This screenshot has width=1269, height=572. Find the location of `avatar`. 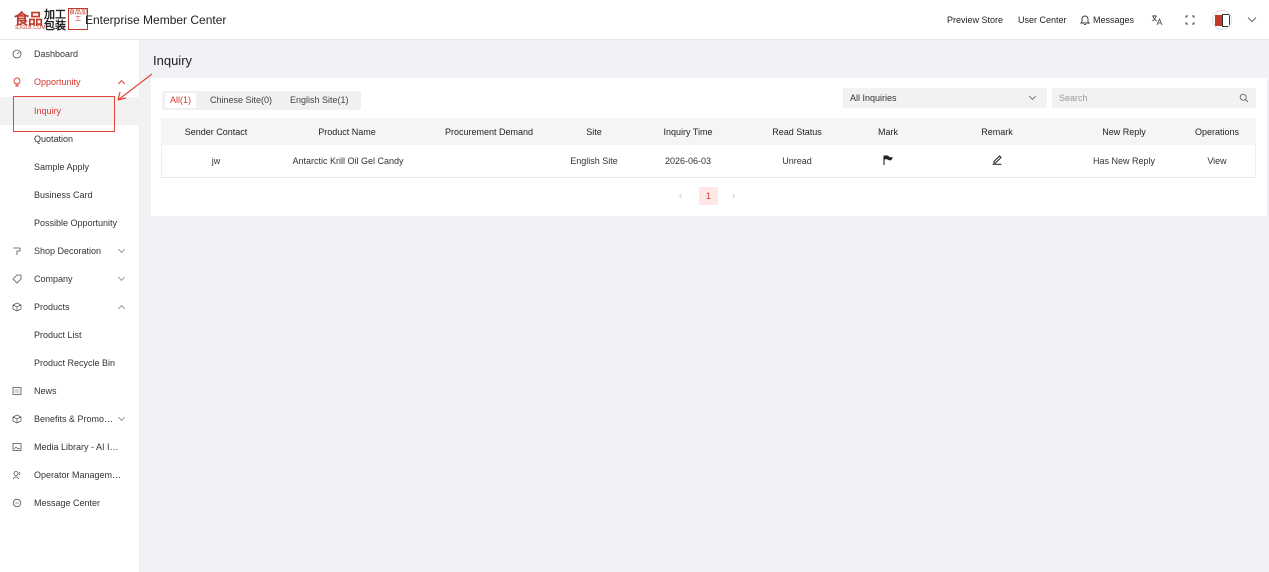

avatar is located at coordinates (1222, 20).